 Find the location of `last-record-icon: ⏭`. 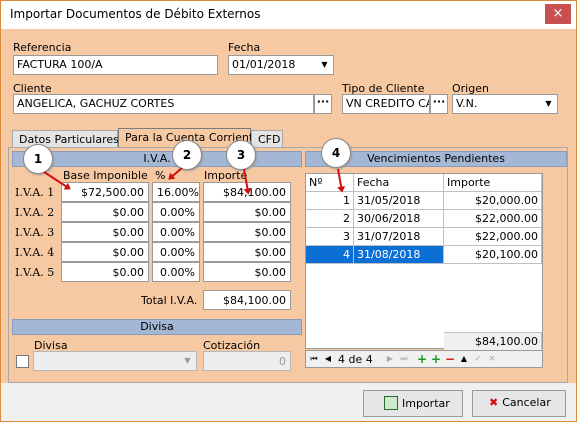

last-record-icon: ⏭ is located at coordinates (404, 359).